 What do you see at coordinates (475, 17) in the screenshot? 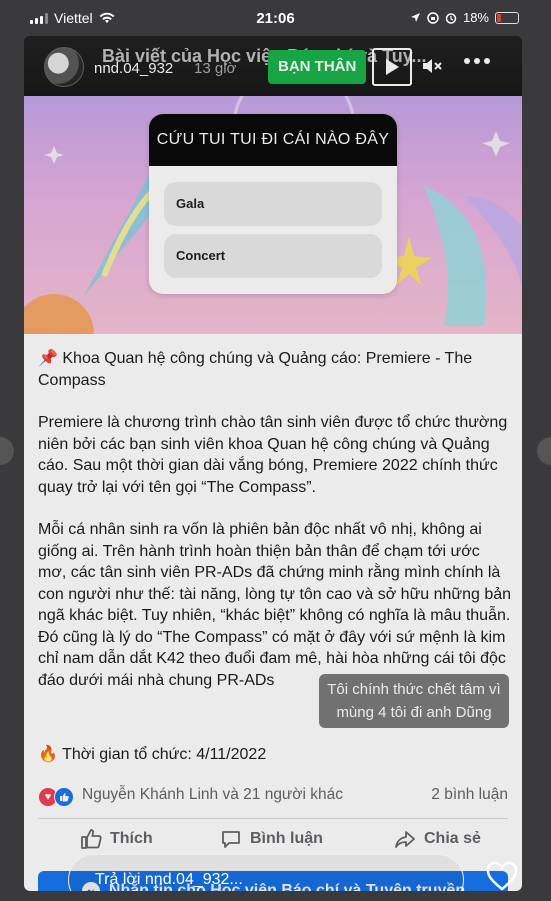
I see `battery-percent: 18%` at bounding box center [475, 17].